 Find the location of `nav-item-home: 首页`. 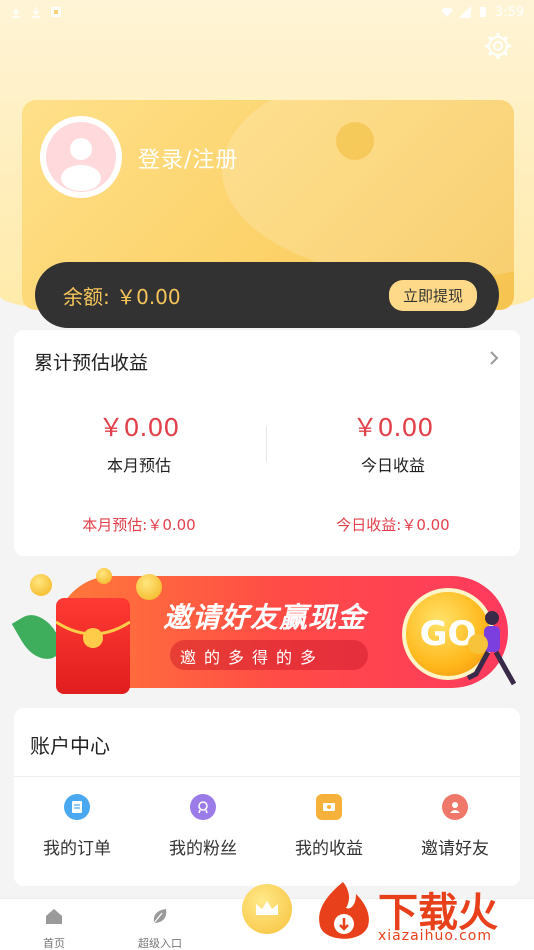

nav-item-home: 首页 is located at coordinates (54, 928).